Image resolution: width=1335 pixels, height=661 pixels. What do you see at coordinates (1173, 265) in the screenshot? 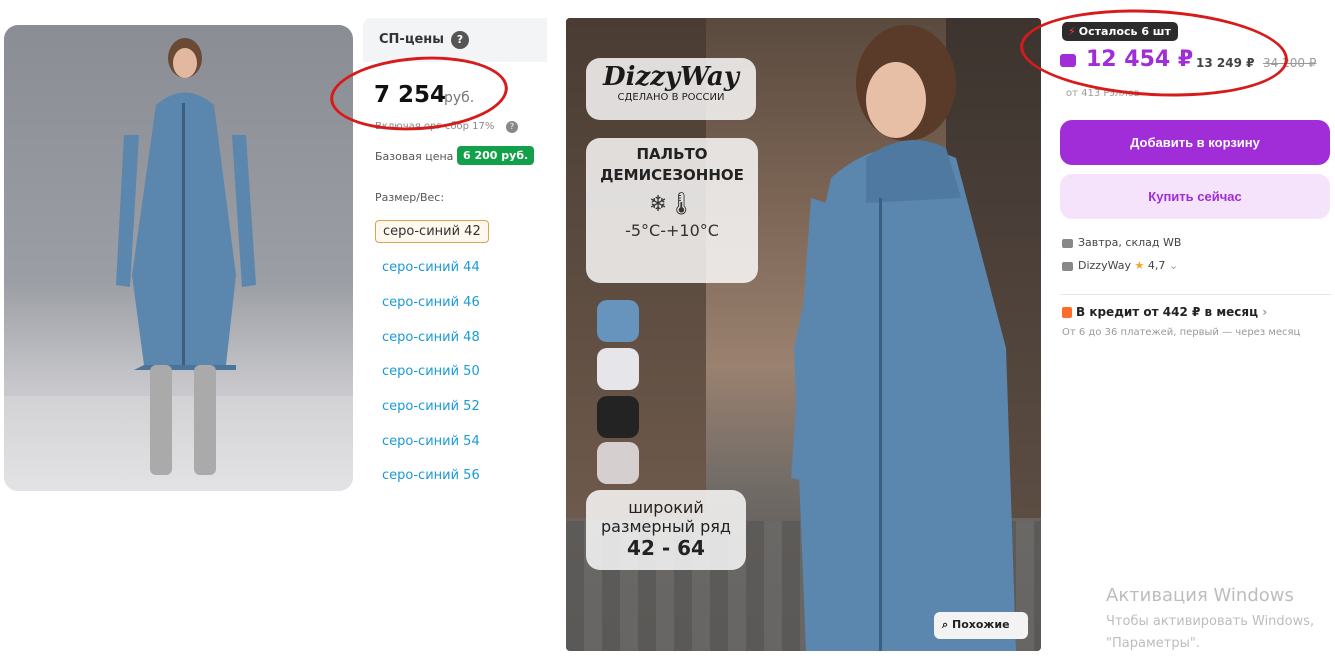
I see `chevron-down-icon: ⌄` at bounding box center [1173, 265].